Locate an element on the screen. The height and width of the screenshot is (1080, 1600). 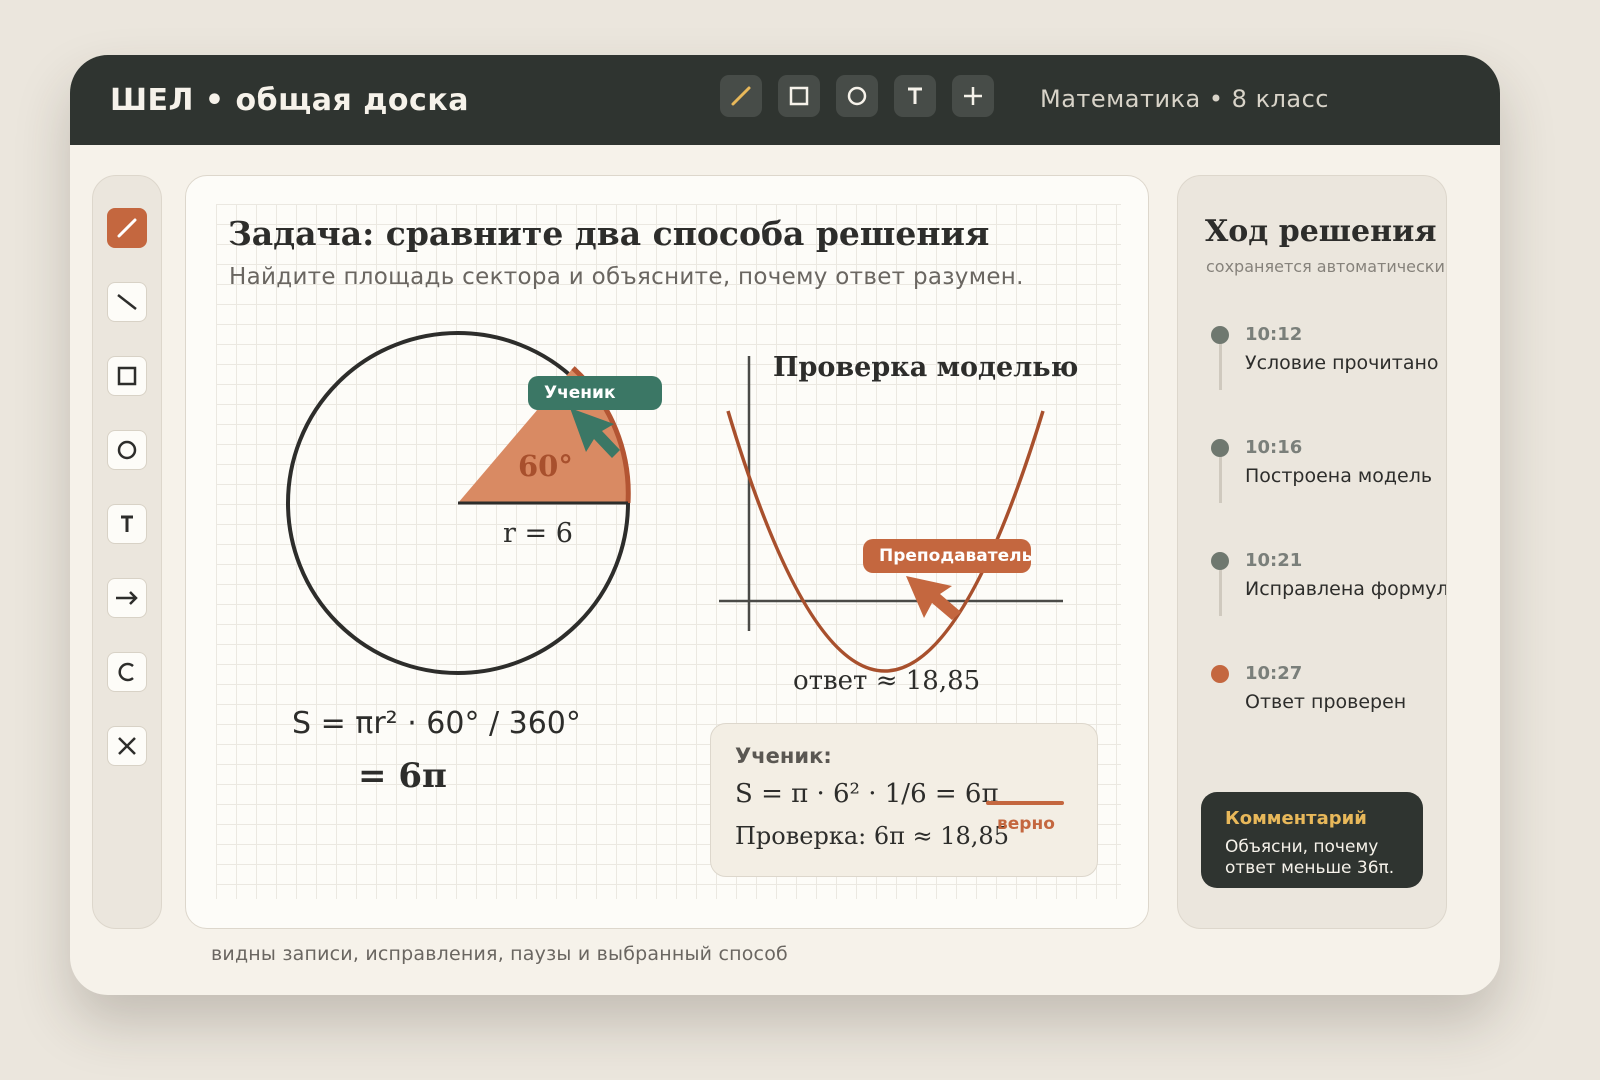
sector-angle-label: 60° is located at coordinates (545, 466).